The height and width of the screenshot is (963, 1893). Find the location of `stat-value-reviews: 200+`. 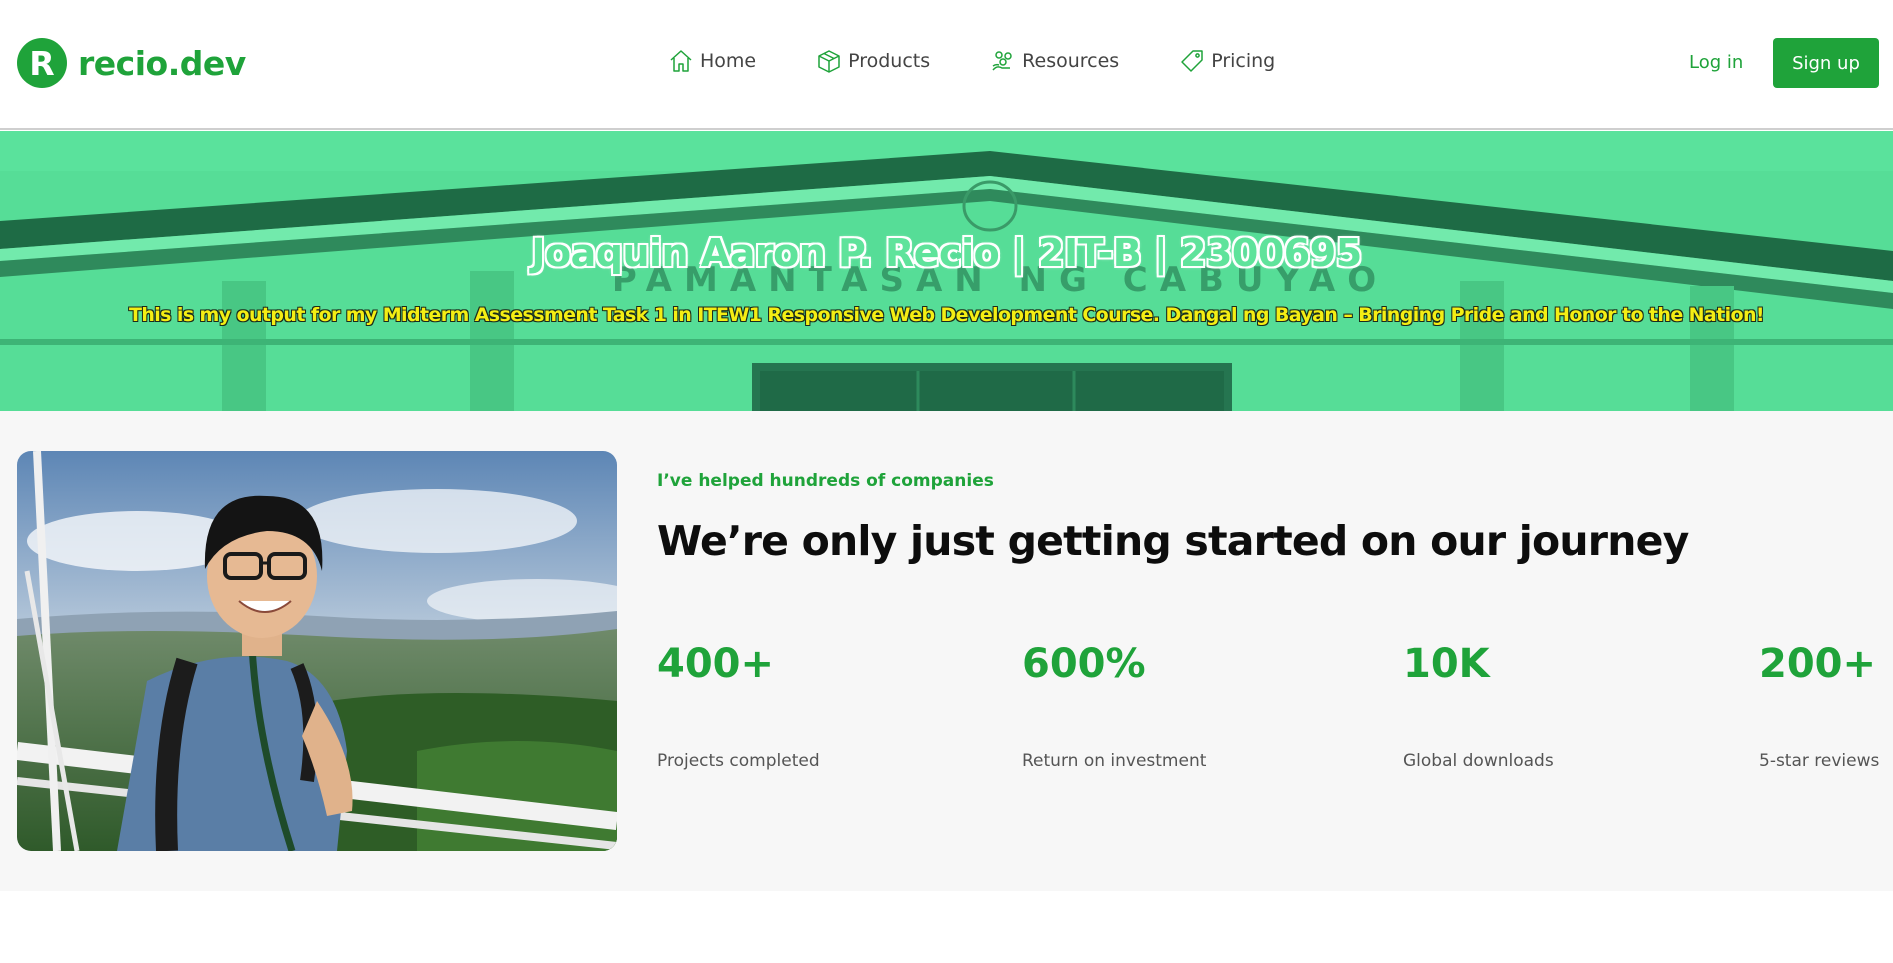

stat-value-reviews: 200+ is located at coordinates (1818, 664).